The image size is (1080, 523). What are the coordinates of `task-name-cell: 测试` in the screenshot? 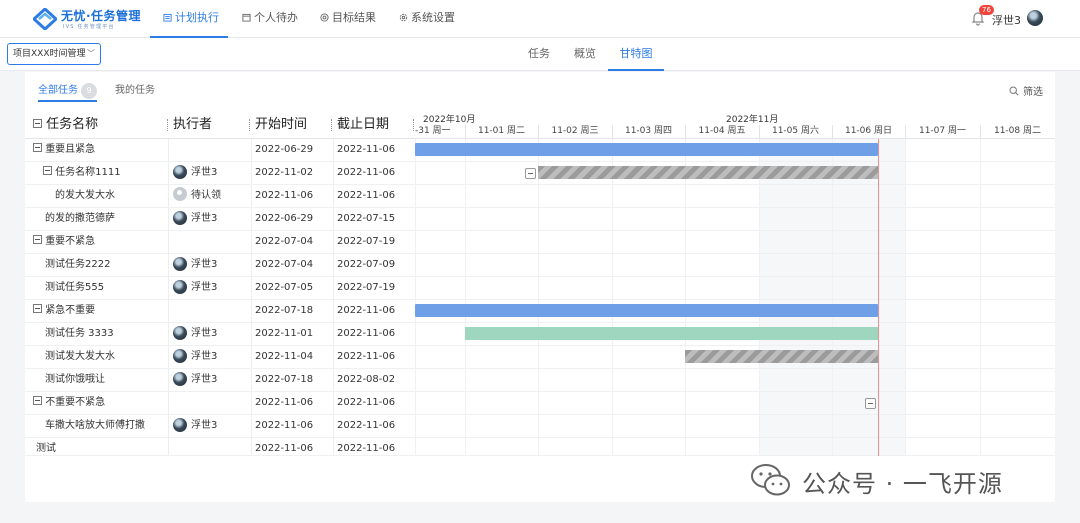 It's located at (46, 448).